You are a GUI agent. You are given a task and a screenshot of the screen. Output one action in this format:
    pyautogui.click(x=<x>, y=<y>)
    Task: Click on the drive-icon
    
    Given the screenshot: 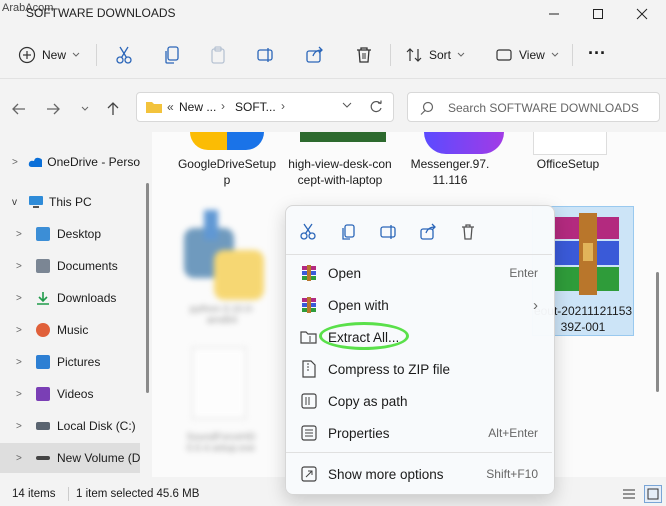 What is the action you would take?
    pyautogui.click(x=43, y=458)
    